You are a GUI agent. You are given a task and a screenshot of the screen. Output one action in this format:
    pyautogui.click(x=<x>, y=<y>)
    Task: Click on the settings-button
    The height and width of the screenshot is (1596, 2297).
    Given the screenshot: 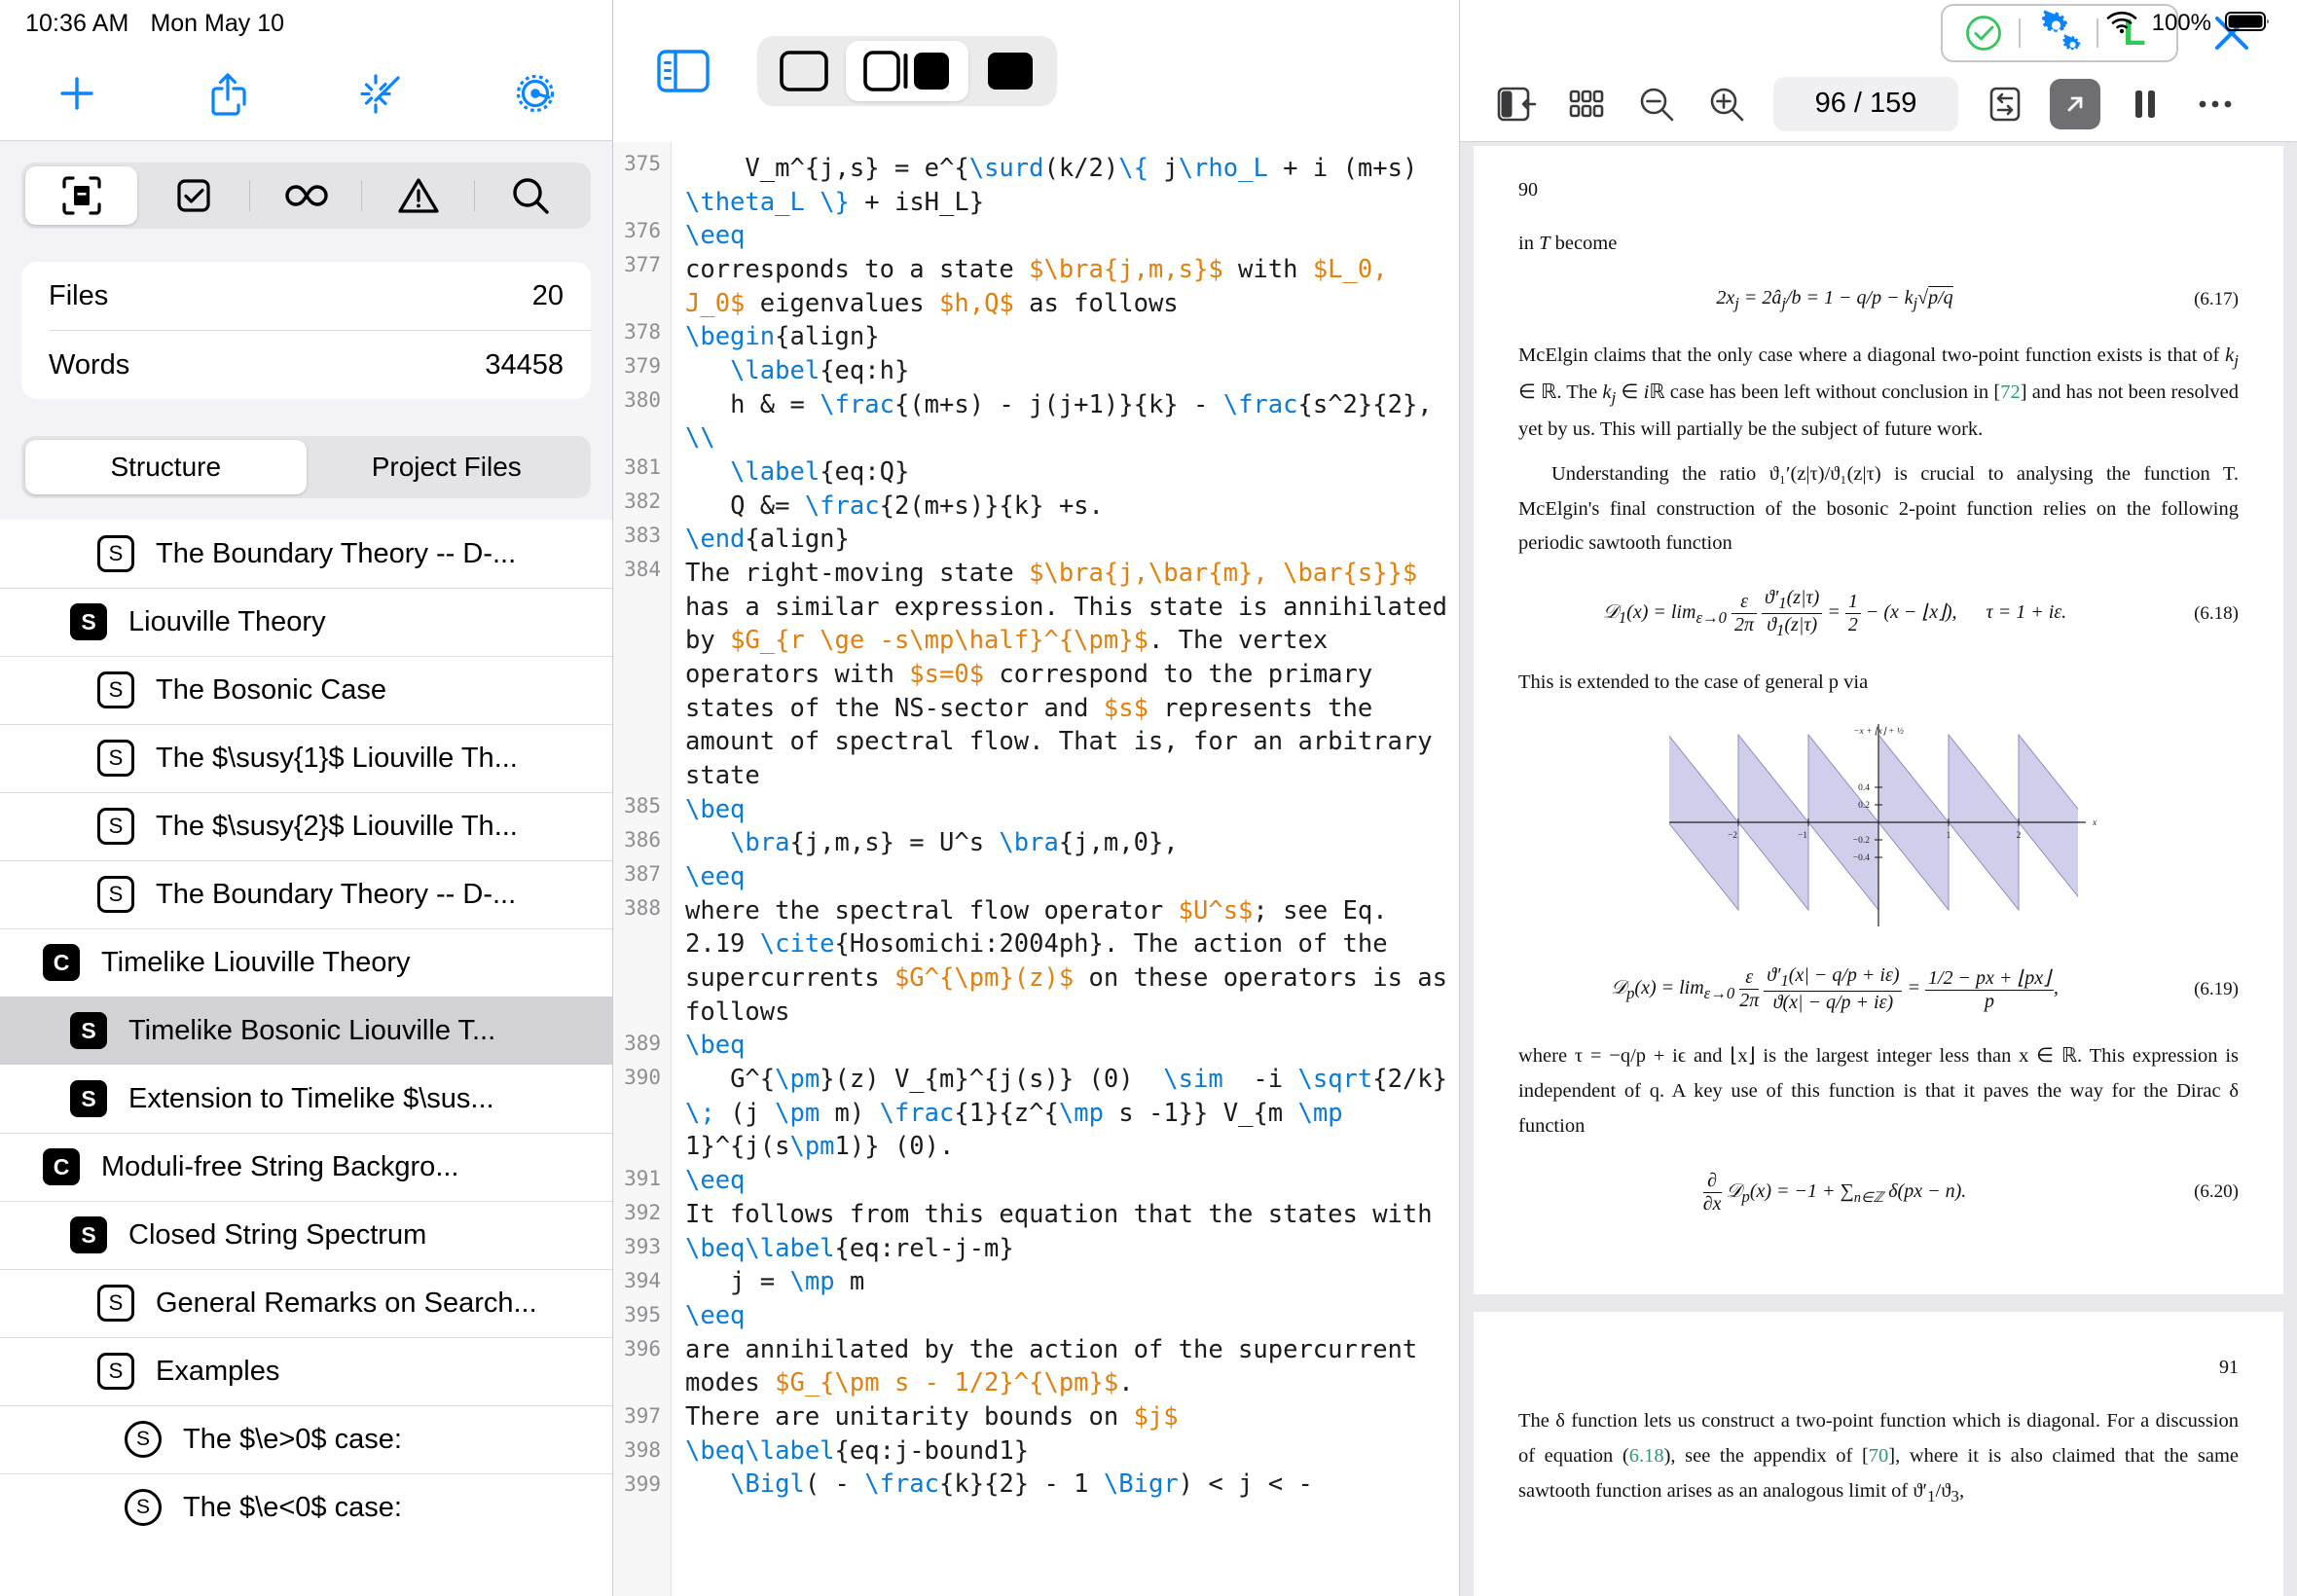 What is the action you would take?
    pyautogui.click(x=535, y=93)
    